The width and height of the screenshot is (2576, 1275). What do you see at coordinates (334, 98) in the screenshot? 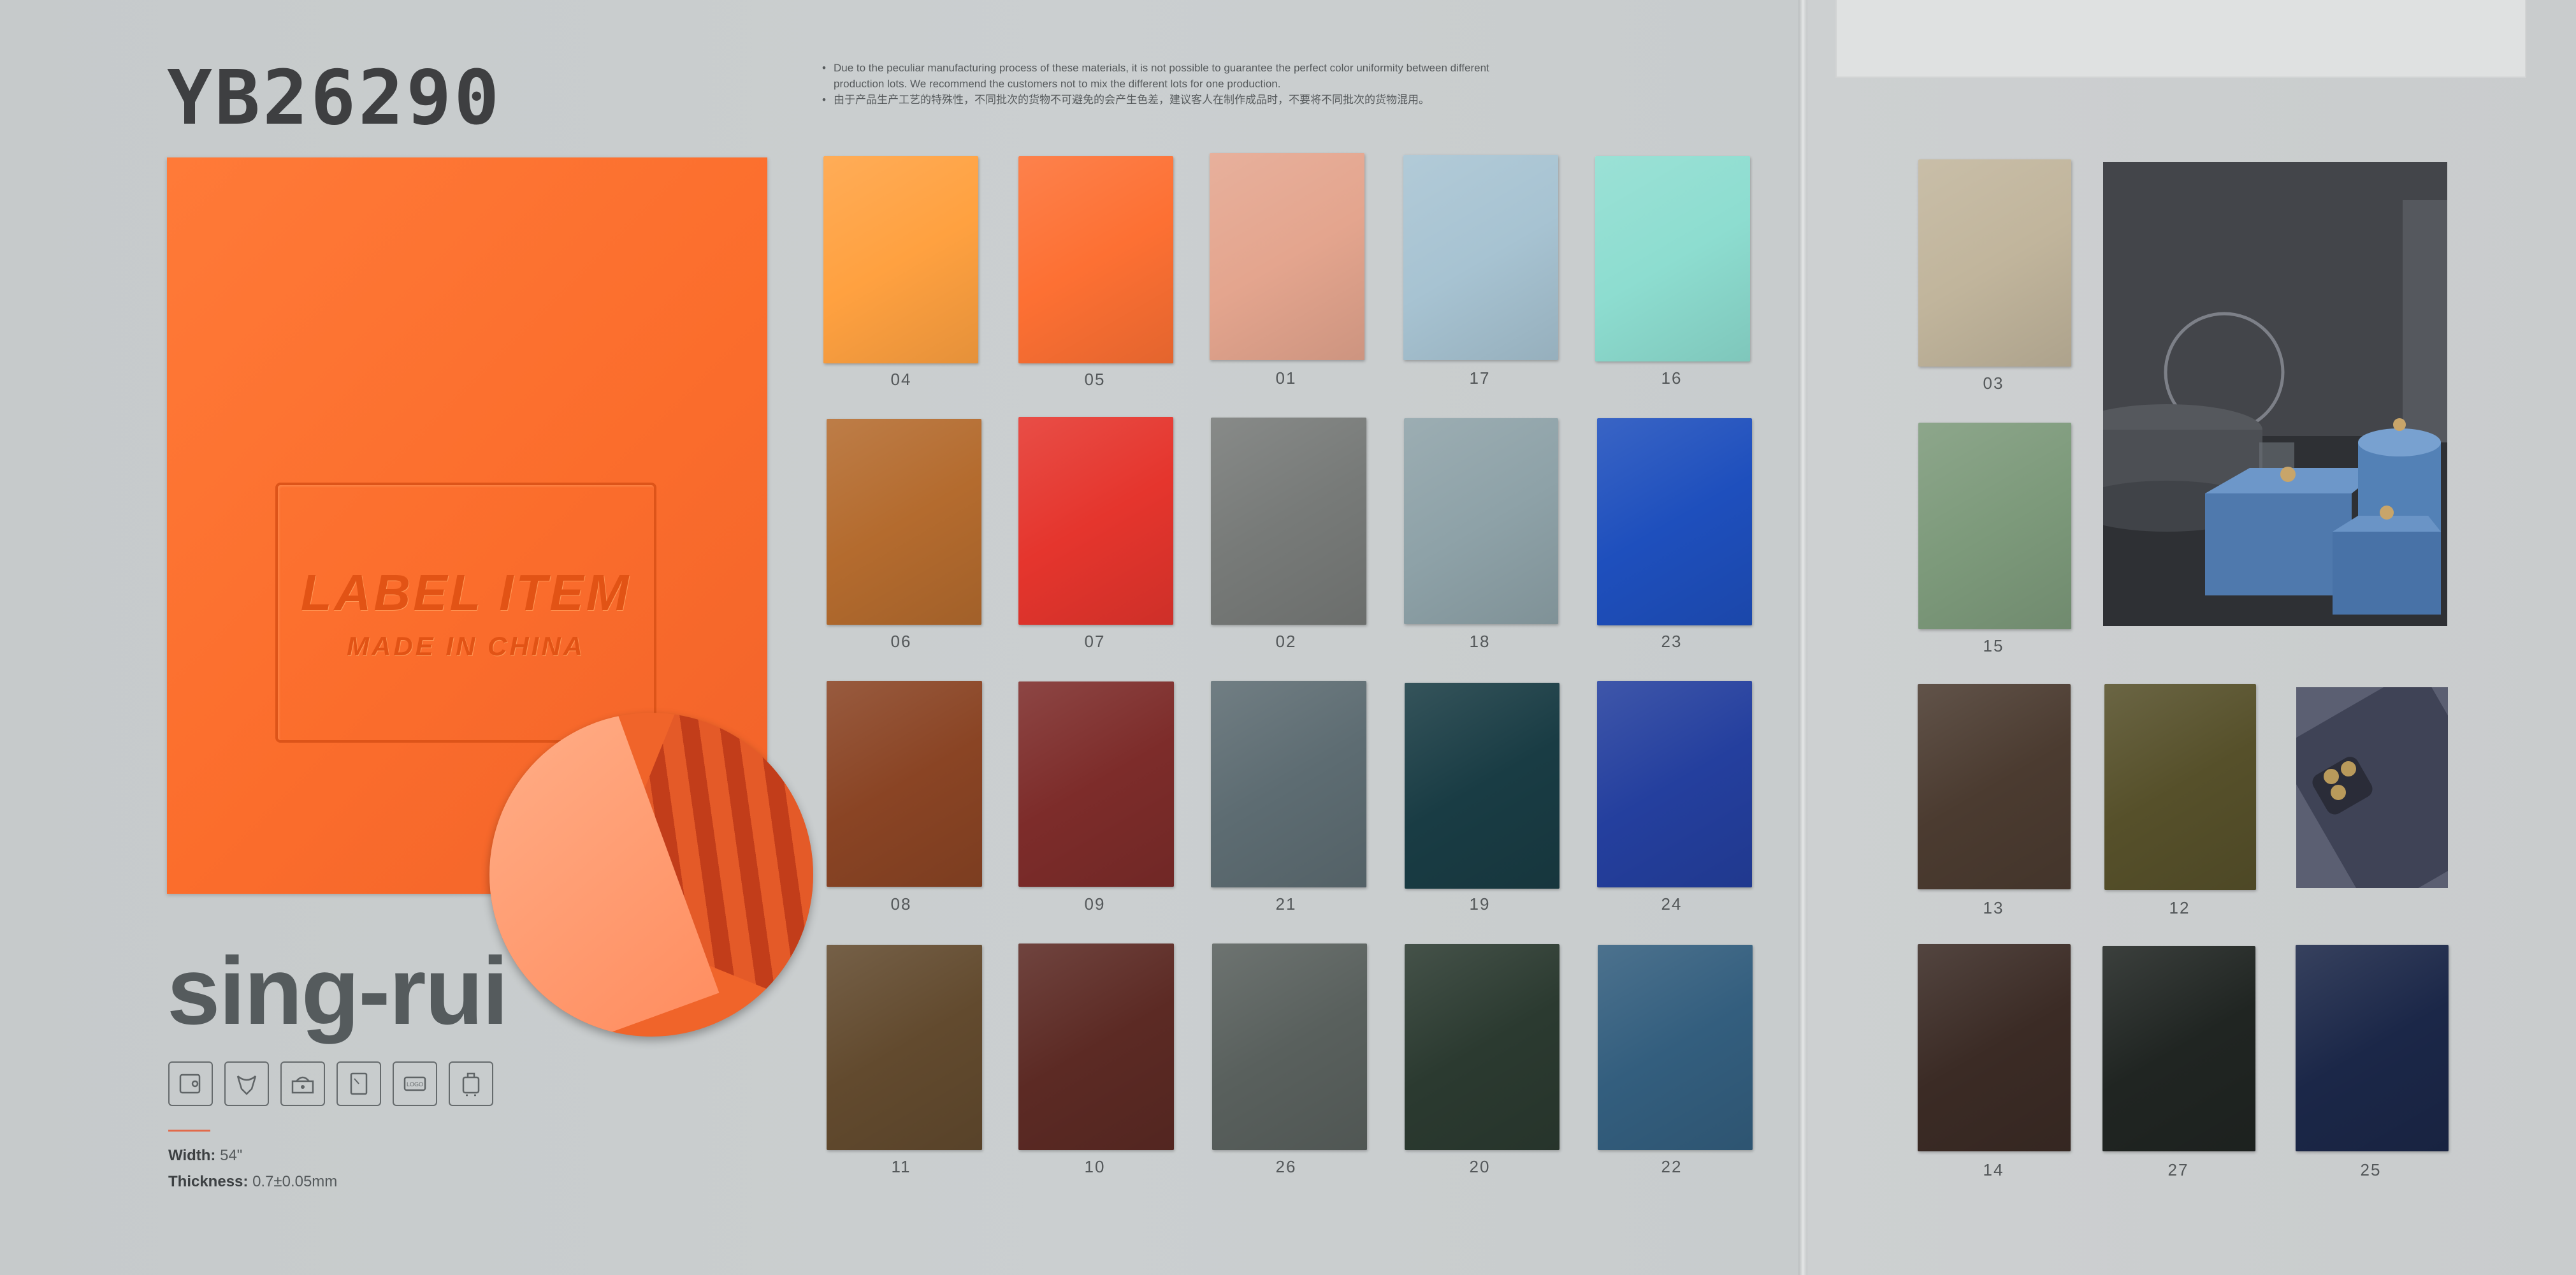
I see `product-code: YB26290` at bounding box center [334, 98].